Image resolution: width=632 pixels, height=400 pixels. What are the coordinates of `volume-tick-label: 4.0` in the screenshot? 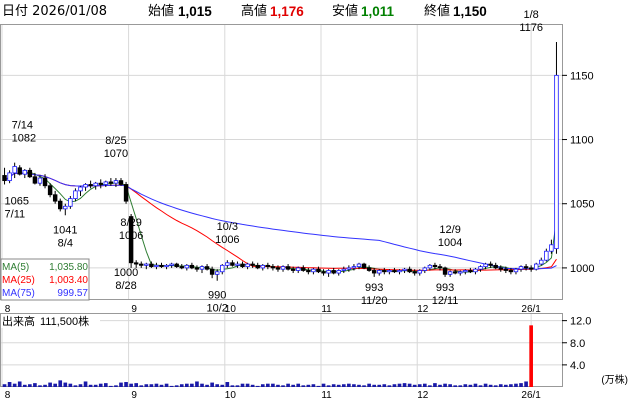 It's located at (577, 366).